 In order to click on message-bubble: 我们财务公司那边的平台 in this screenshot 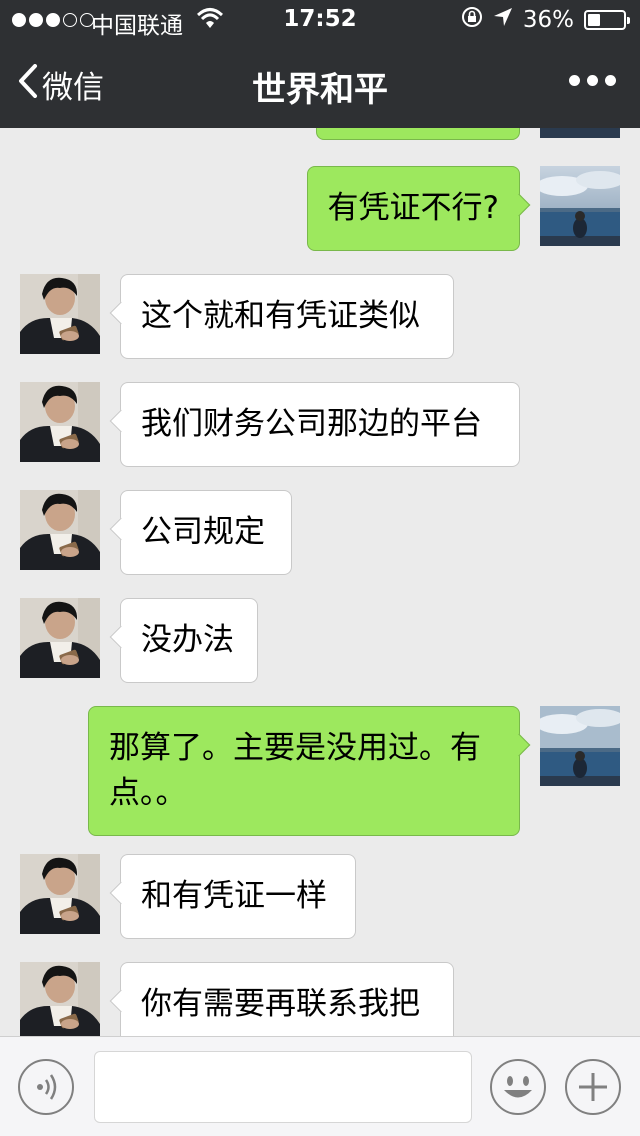, I will do `click(314, 424)`.